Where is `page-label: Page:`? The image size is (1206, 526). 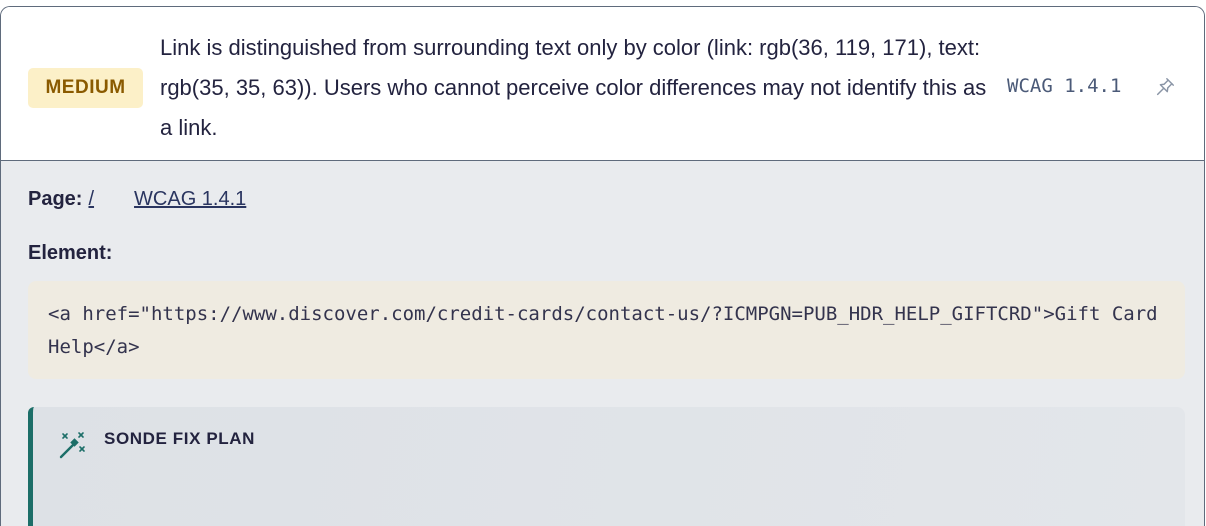
page-label: Page: is located at coordinates (55, 199).